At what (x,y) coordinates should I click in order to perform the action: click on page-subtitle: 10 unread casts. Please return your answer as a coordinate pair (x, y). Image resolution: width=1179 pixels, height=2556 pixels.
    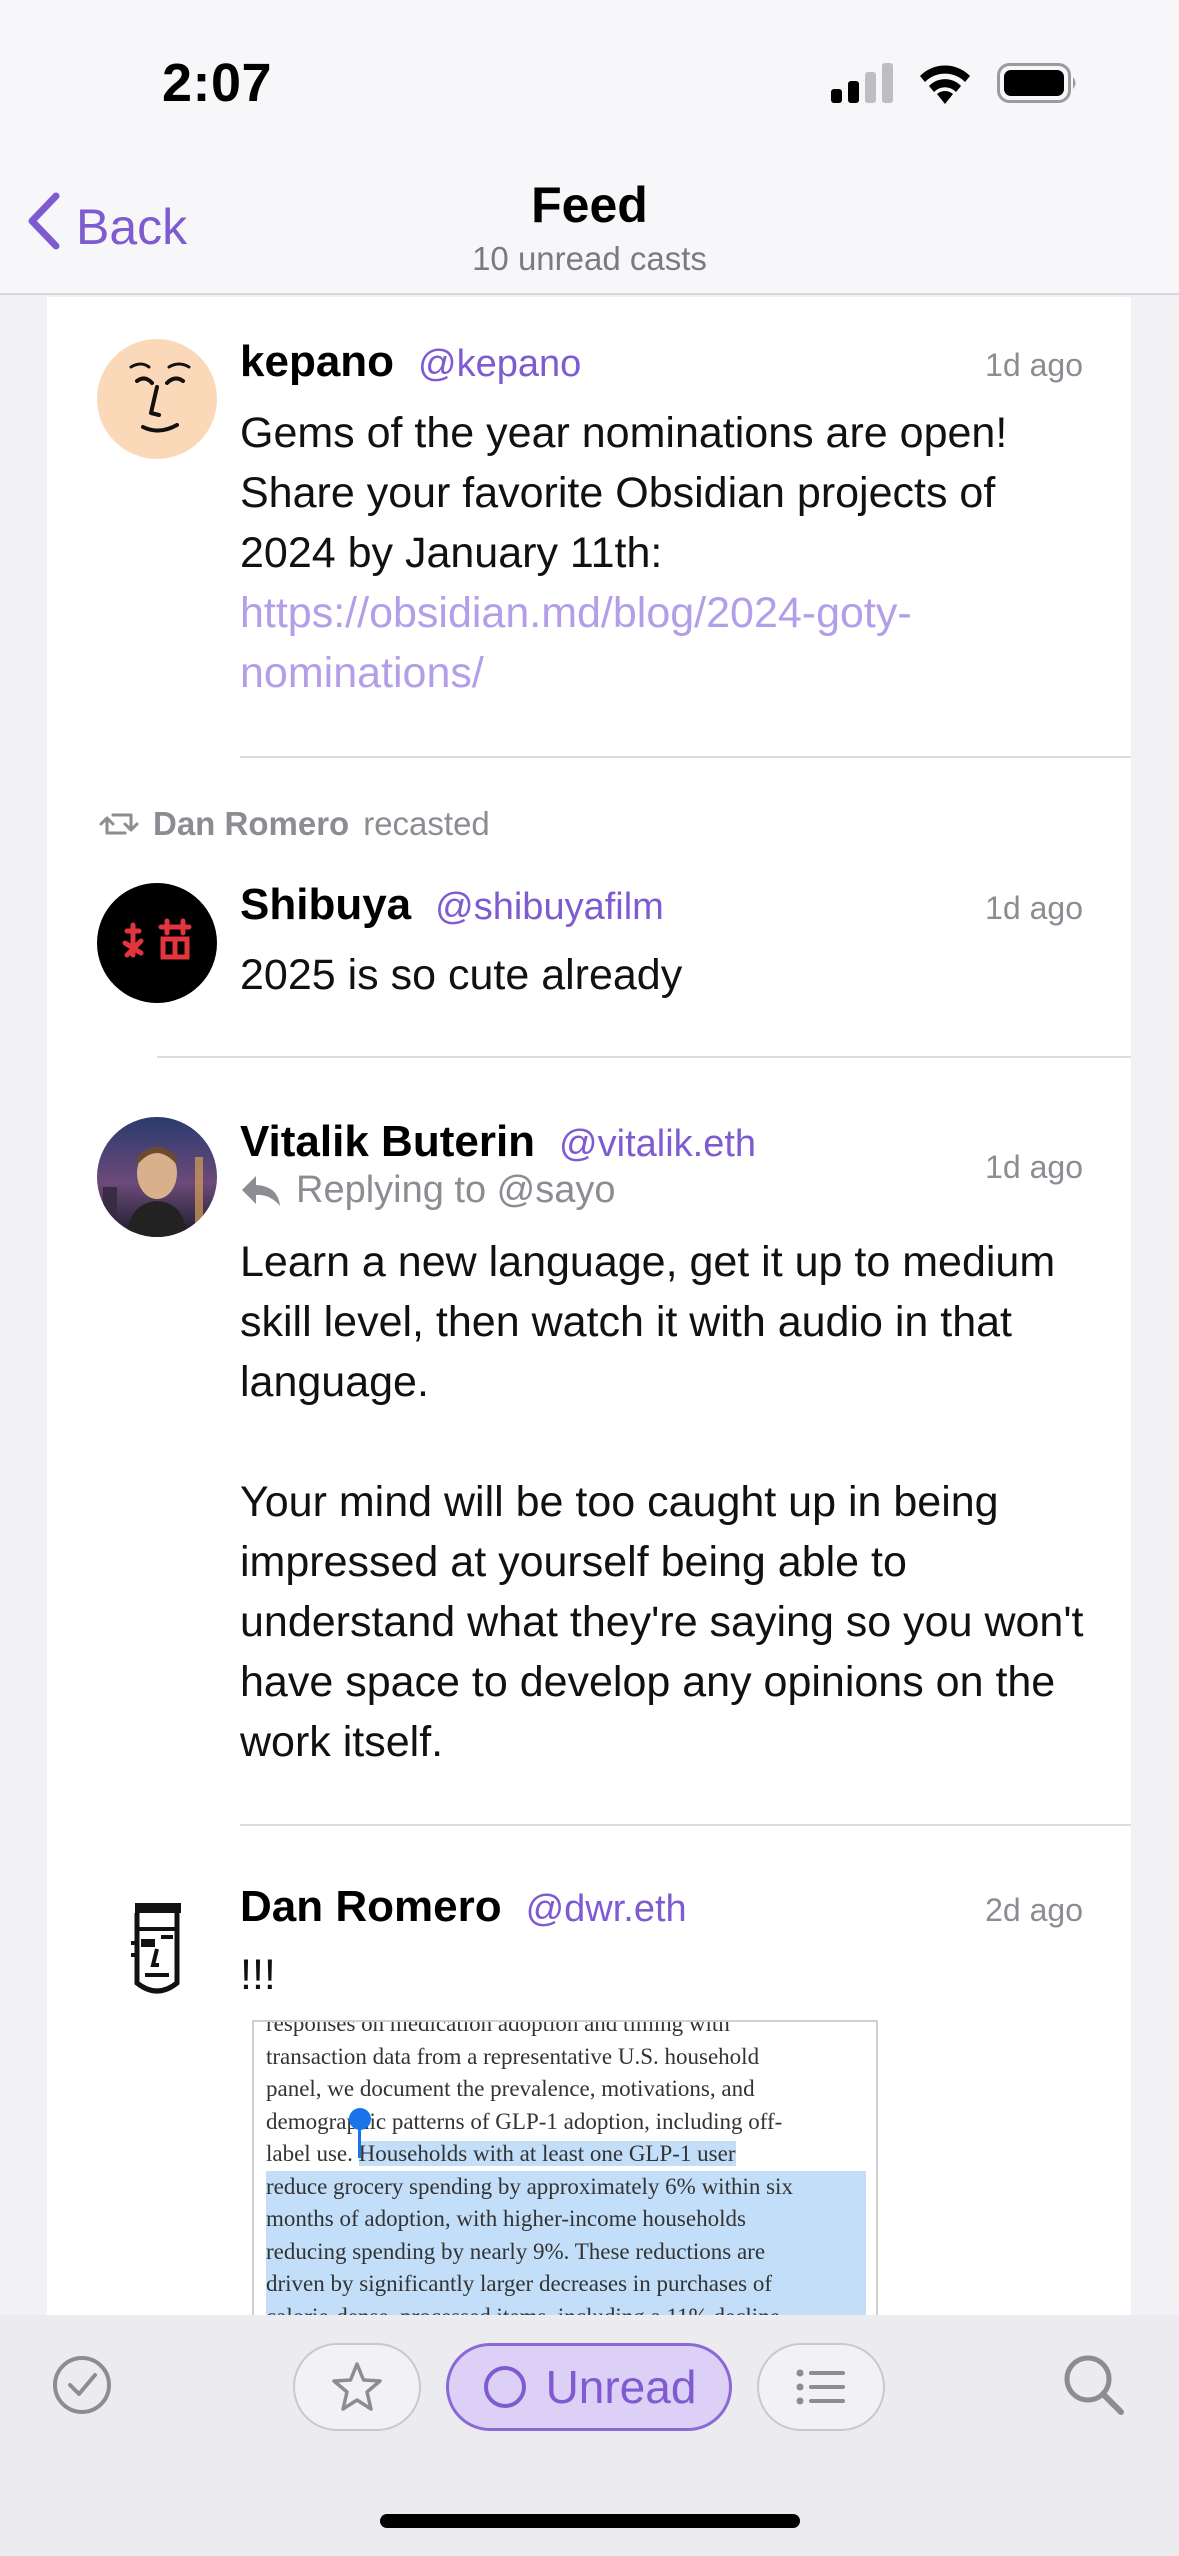
    Looking at the image, I should click on (589, 258).